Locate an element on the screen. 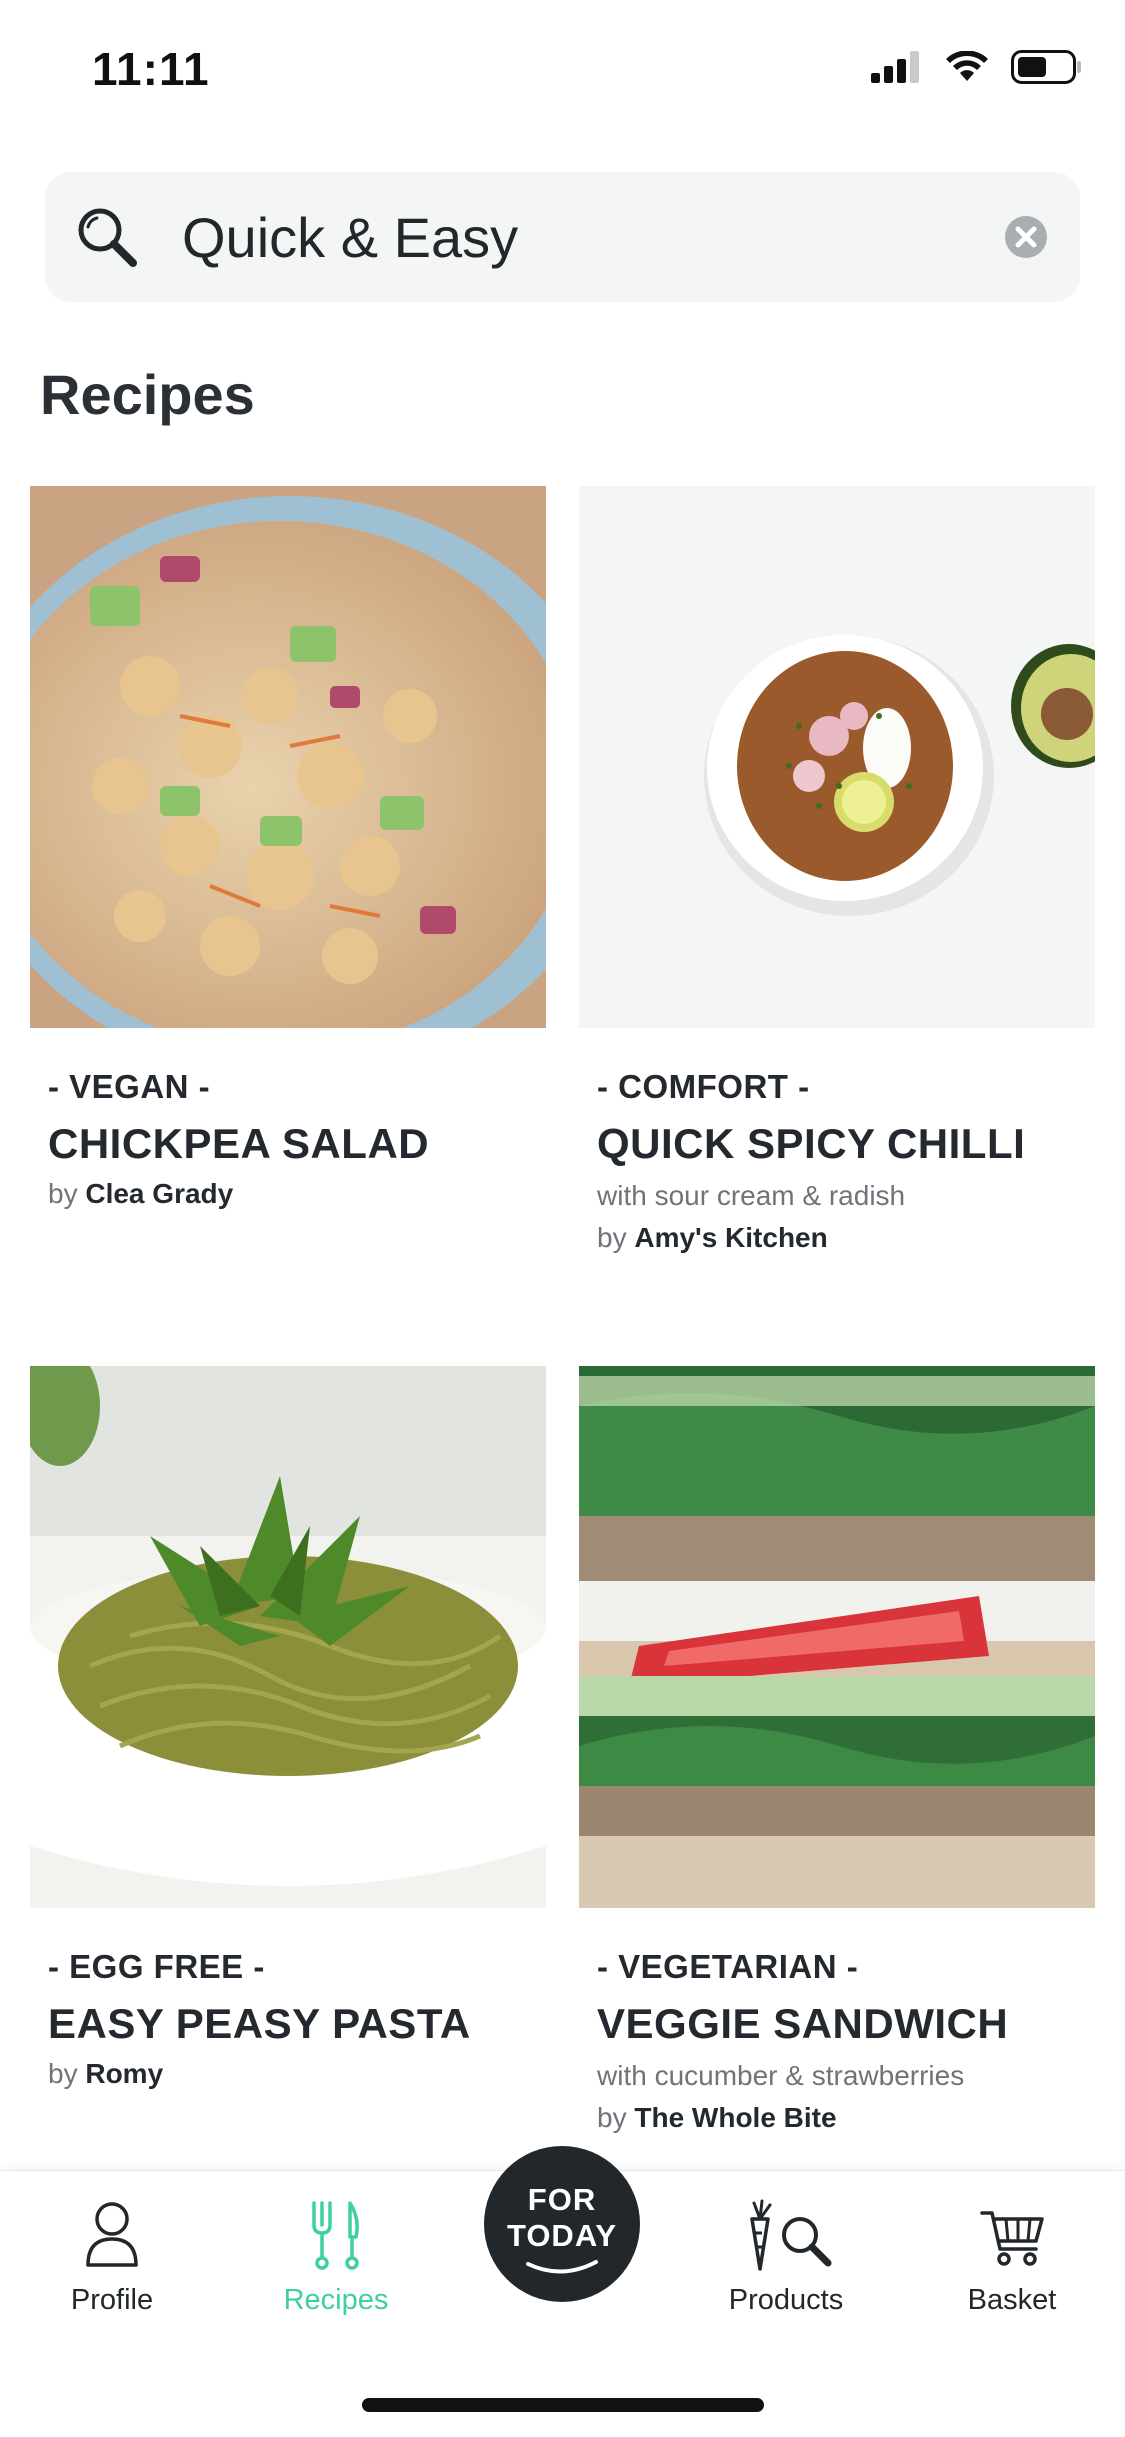 The image size is (1125, 2437). recipe-title: QUICK SPICY CHILLI is located at coordinates (846, 1144).